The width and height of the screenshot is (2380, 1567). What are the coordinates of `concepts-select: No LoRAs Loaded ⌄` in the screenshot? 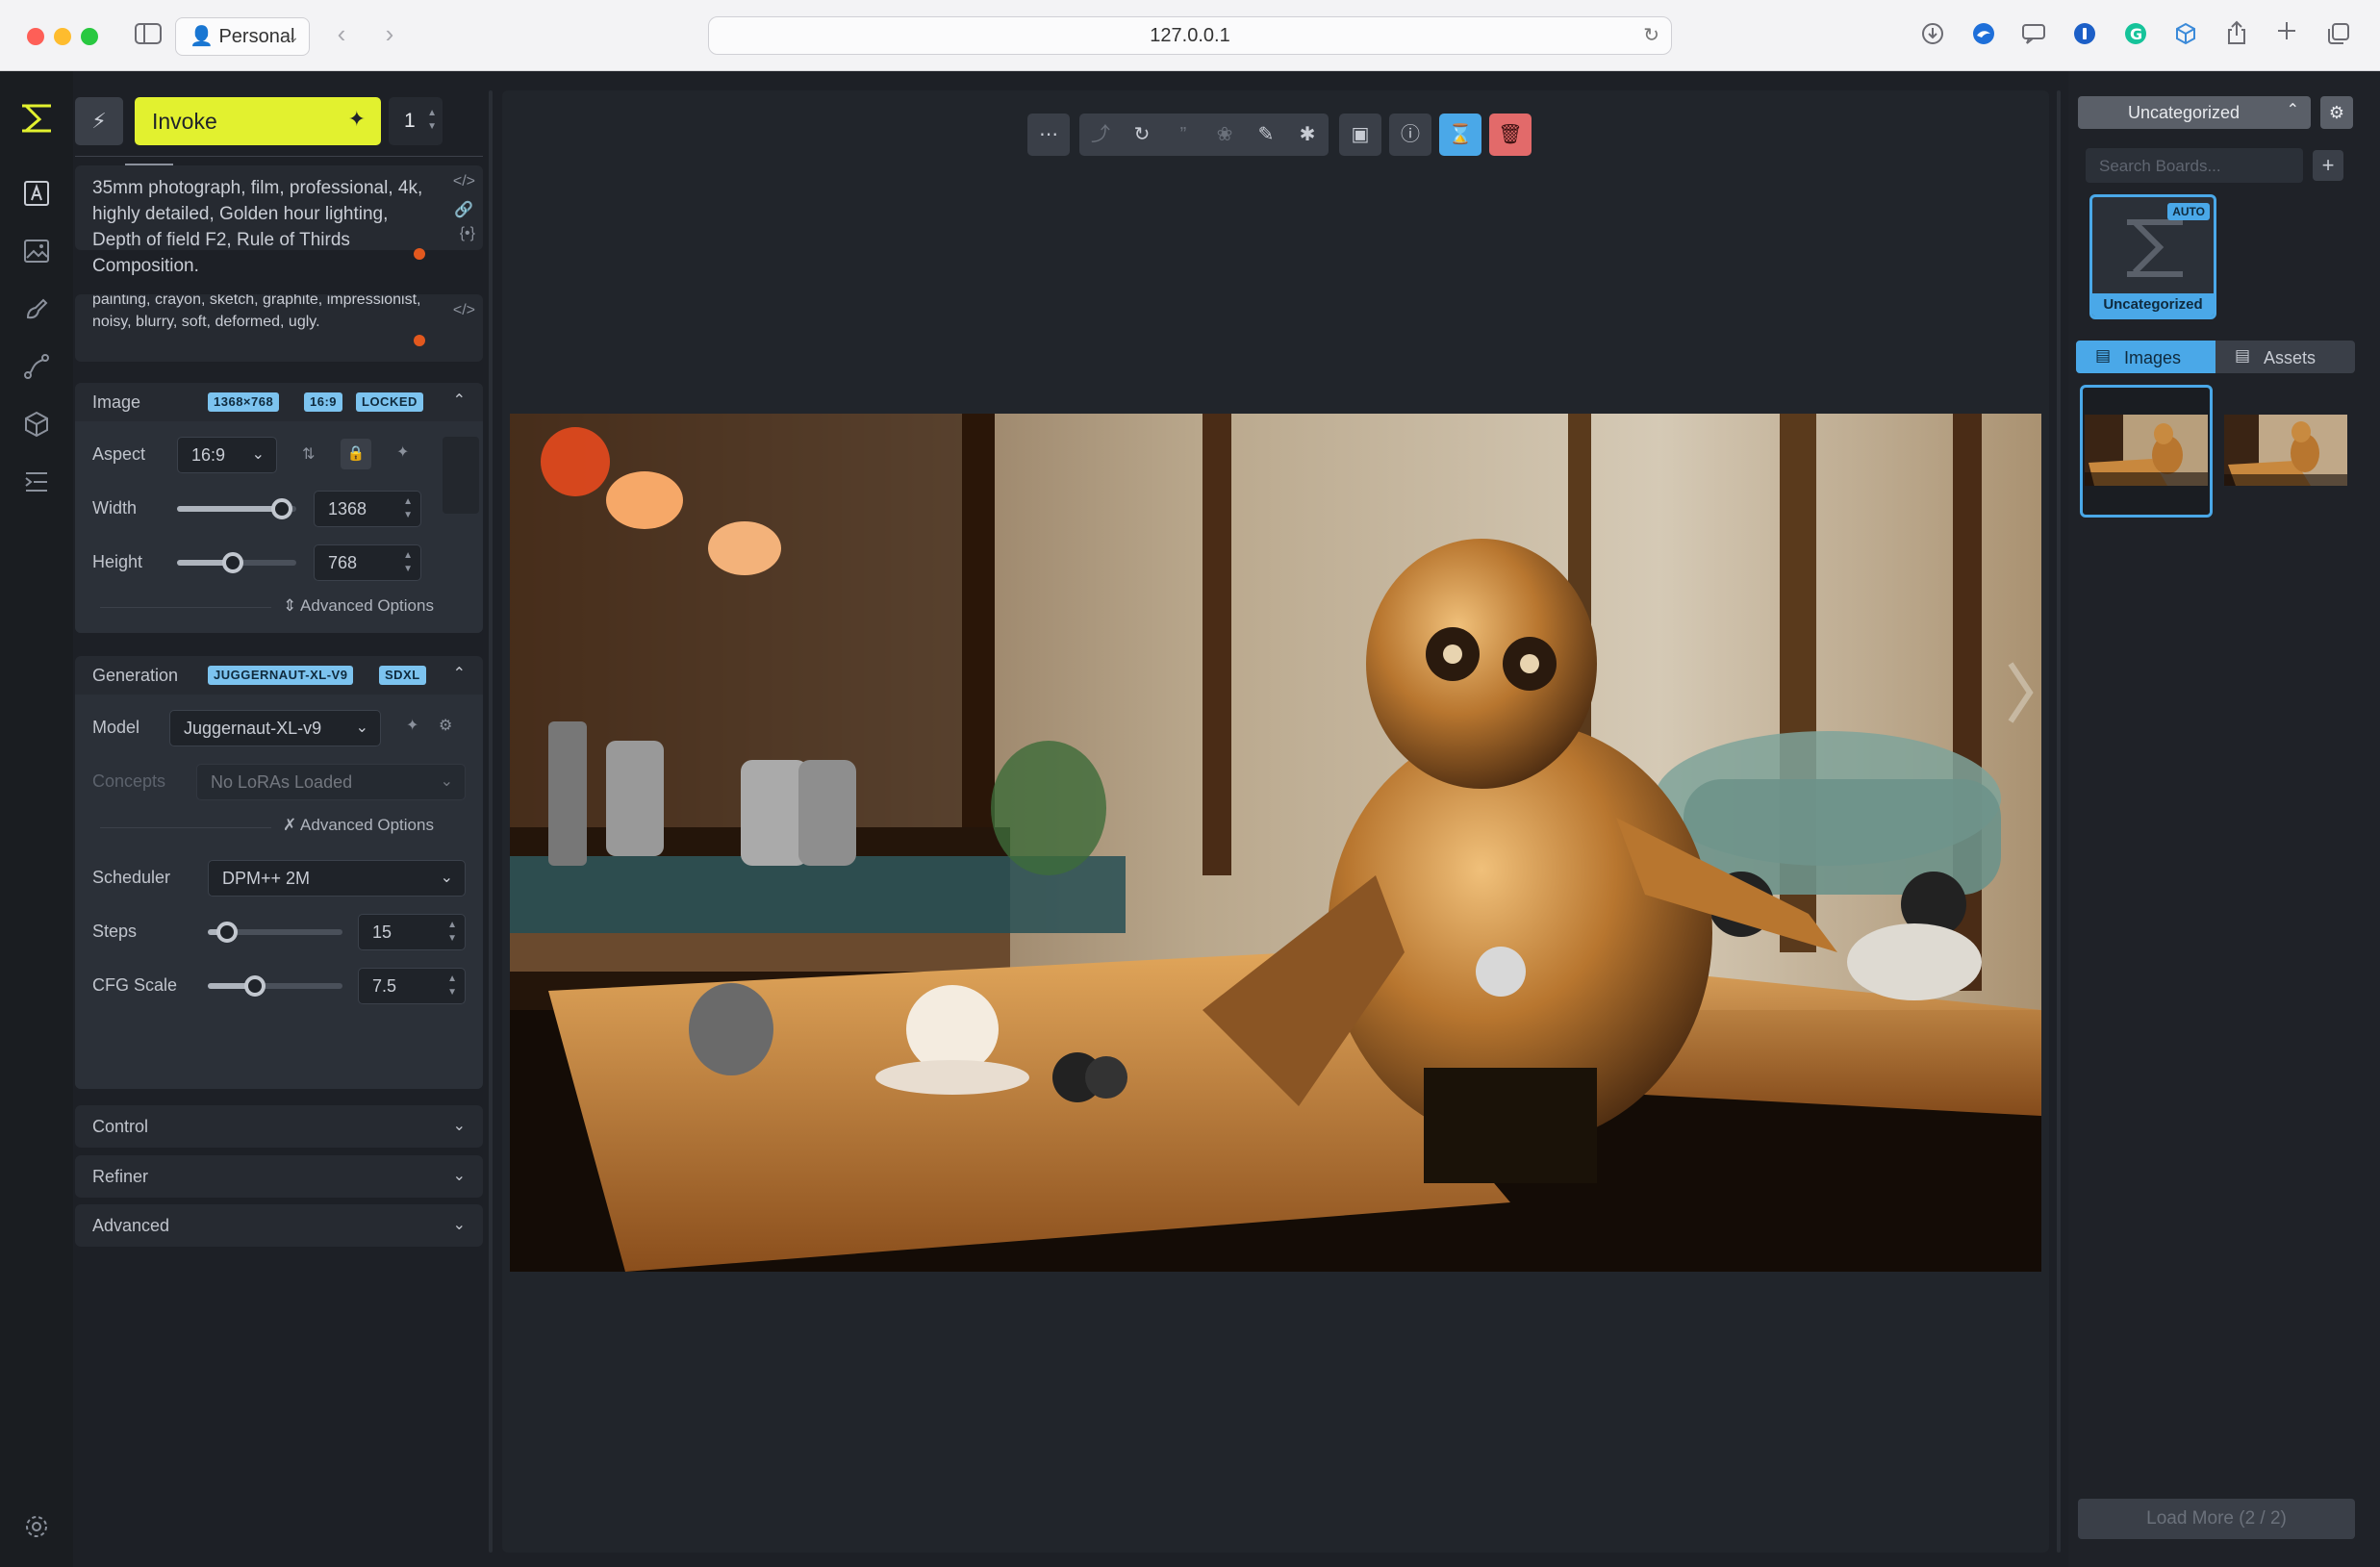 It's located at (331, 782).